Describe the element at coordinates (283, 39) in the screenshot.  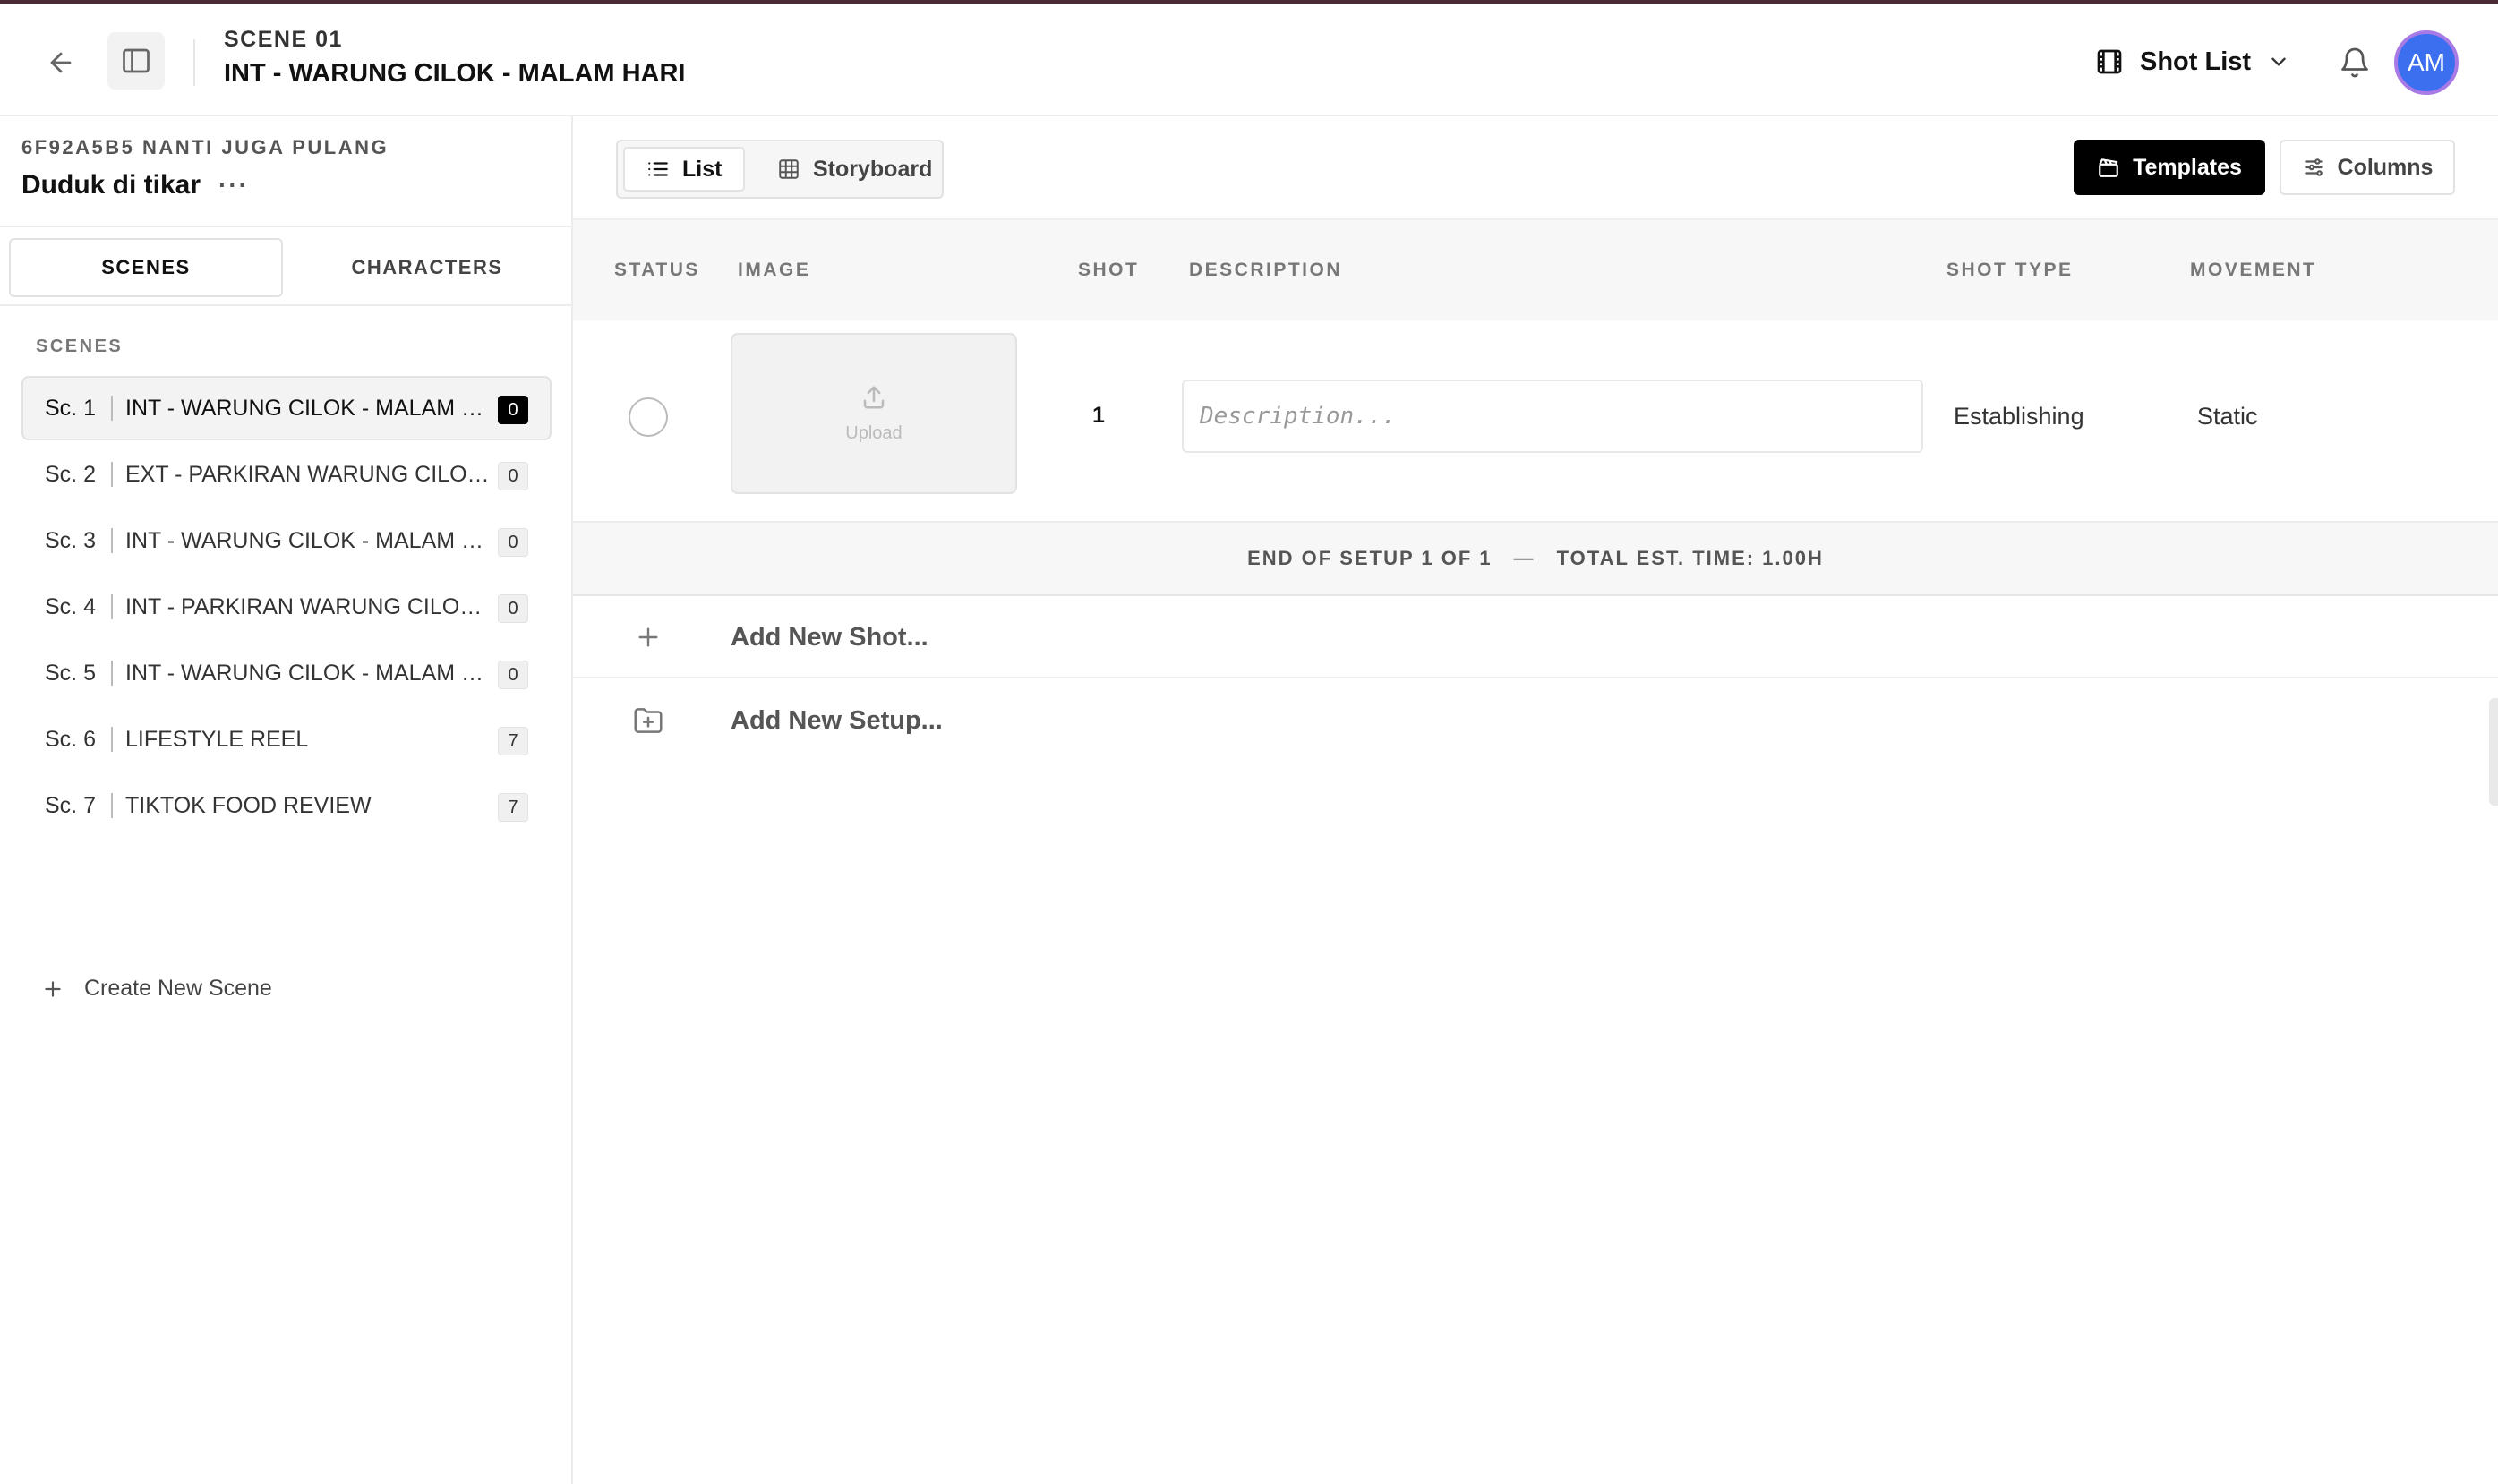
I see `scene-label: SCENE 01` at that location.